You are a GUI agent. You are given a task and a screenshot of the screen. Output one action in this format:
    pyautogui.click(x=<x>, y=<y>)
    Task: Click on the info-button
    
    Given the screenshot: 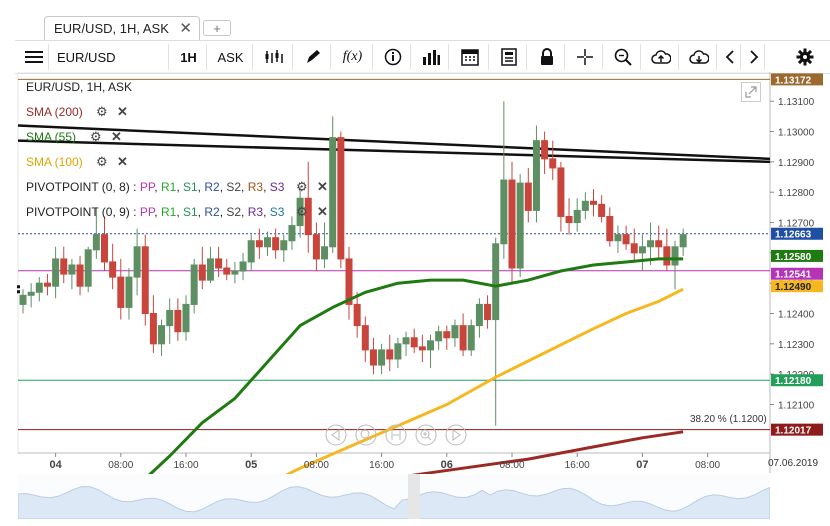 What is the action you would take?
    pyautogui.click(x=393, y=57)
    